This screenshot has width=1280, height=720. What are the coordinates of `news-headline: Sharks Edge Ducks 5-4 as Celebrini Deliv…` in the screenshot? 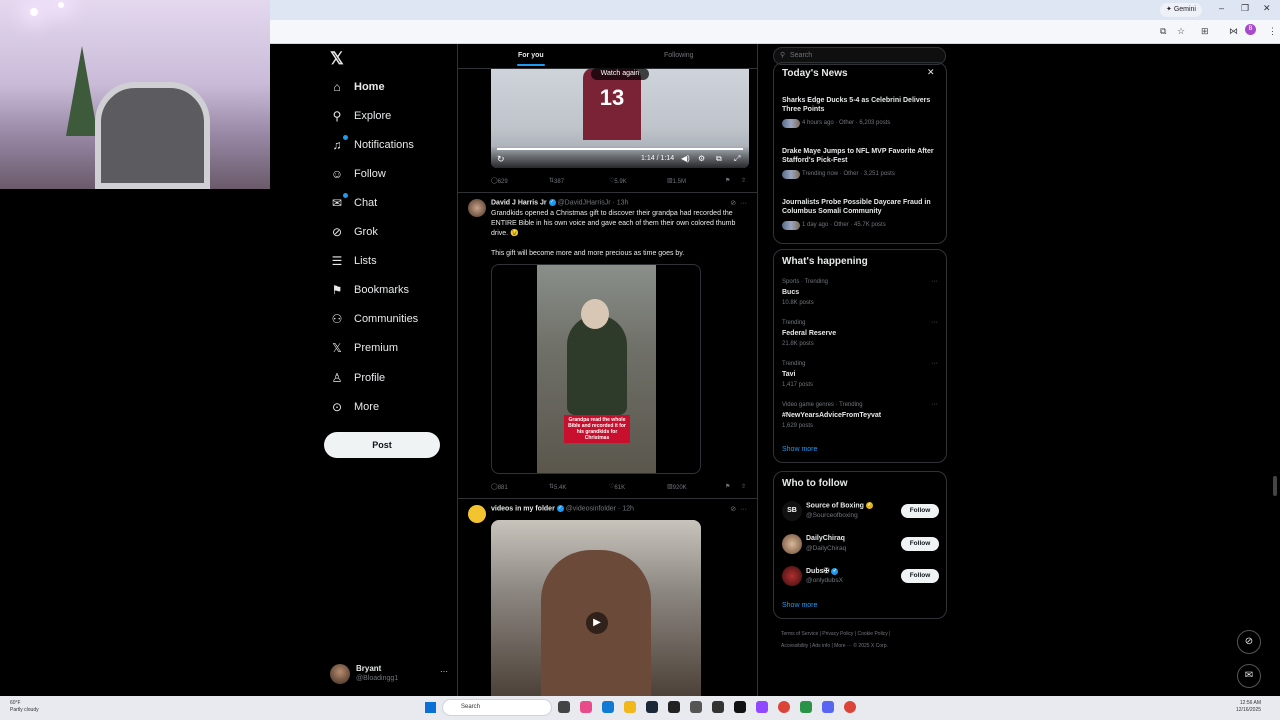 It's located at (862, 105).